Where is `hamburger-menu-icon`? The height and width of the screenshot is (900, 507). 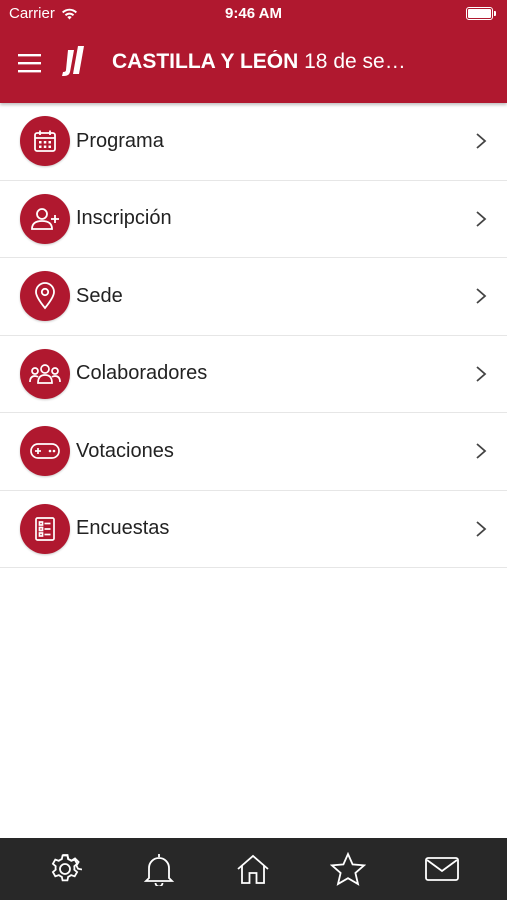 hamburger-menu-icon is located at coordinates (30, 63).